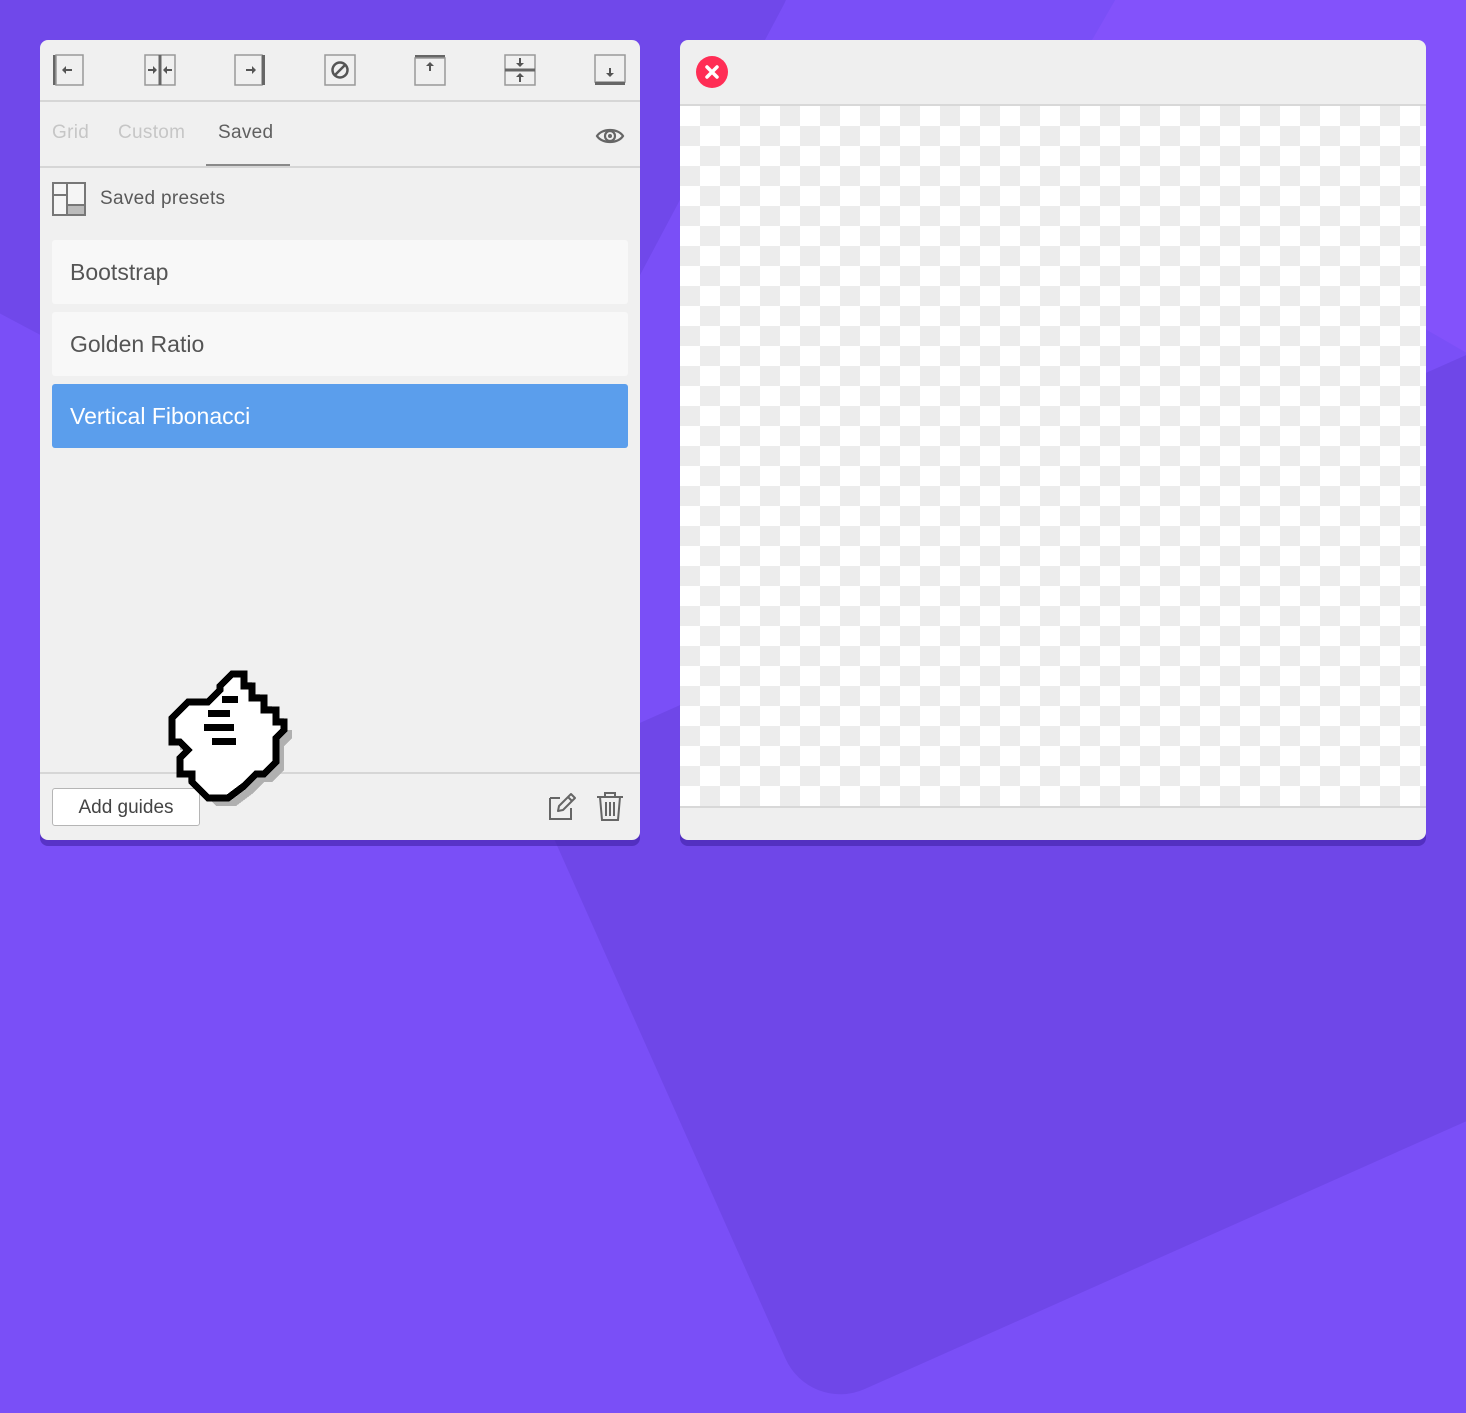 Image resolution: width=1466 pixels, height=1413 pixels. I want to click on guide-toolbar, so click(340, 71).